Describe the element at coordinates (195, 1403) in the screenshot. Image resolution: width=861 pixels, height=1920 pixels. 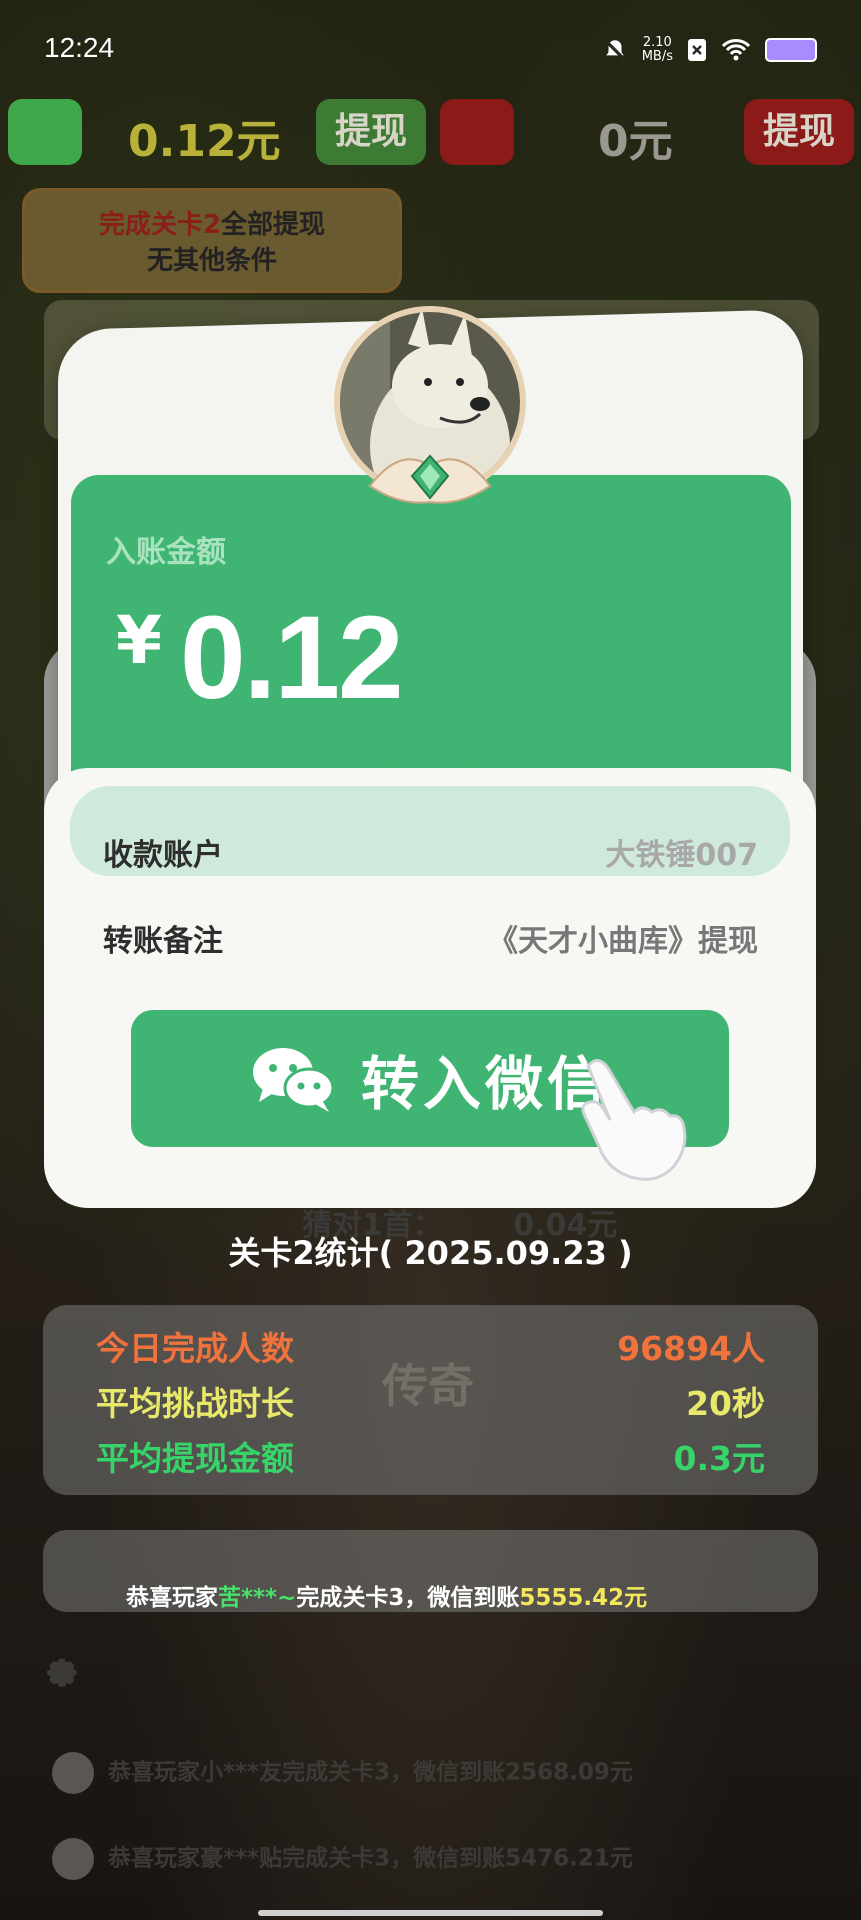
I see `stat-label-duration: 平均挑战时长` at that location.